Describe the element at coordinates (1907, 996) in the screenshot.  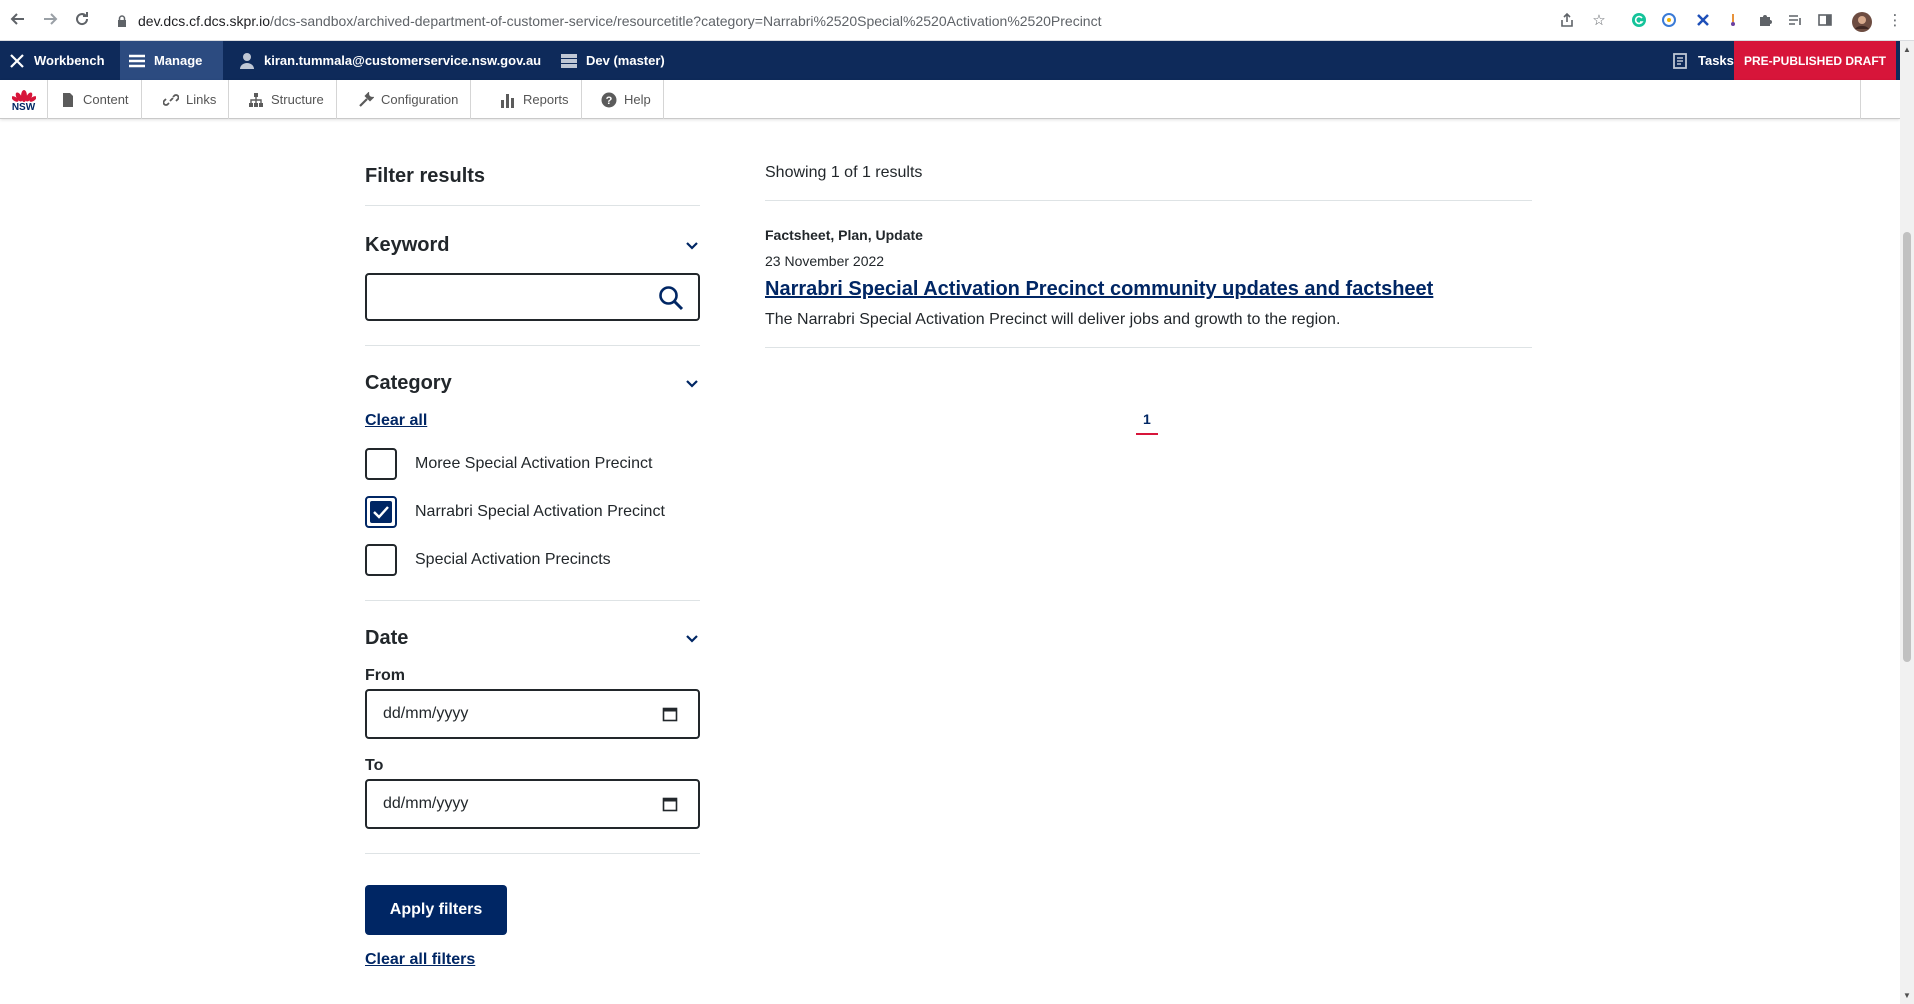
I see `scroll-down-icon: ▼` at that location.